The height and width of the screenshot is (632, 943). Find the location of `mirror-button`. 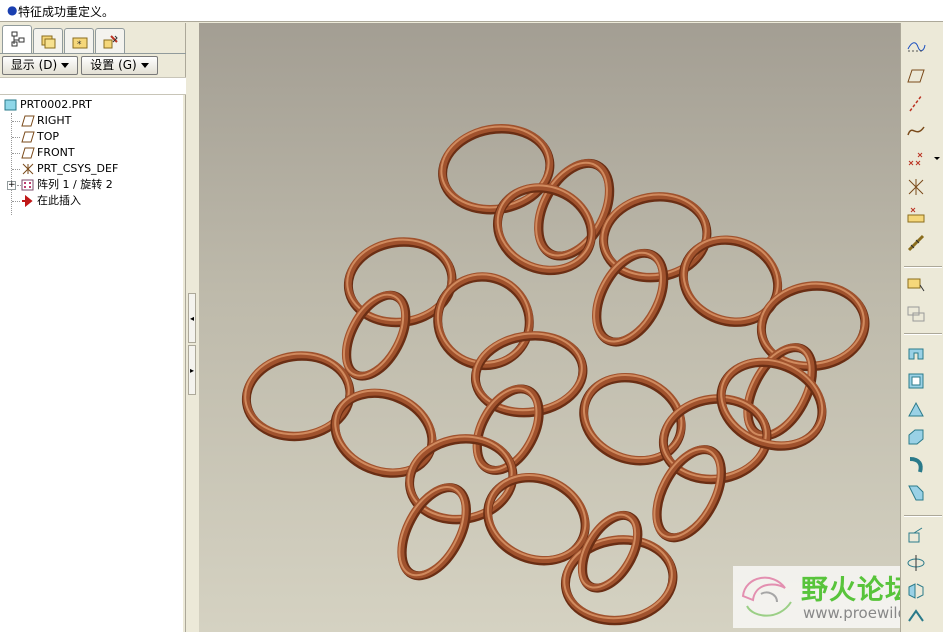

mirror-button is located at coordinates (916, 591).